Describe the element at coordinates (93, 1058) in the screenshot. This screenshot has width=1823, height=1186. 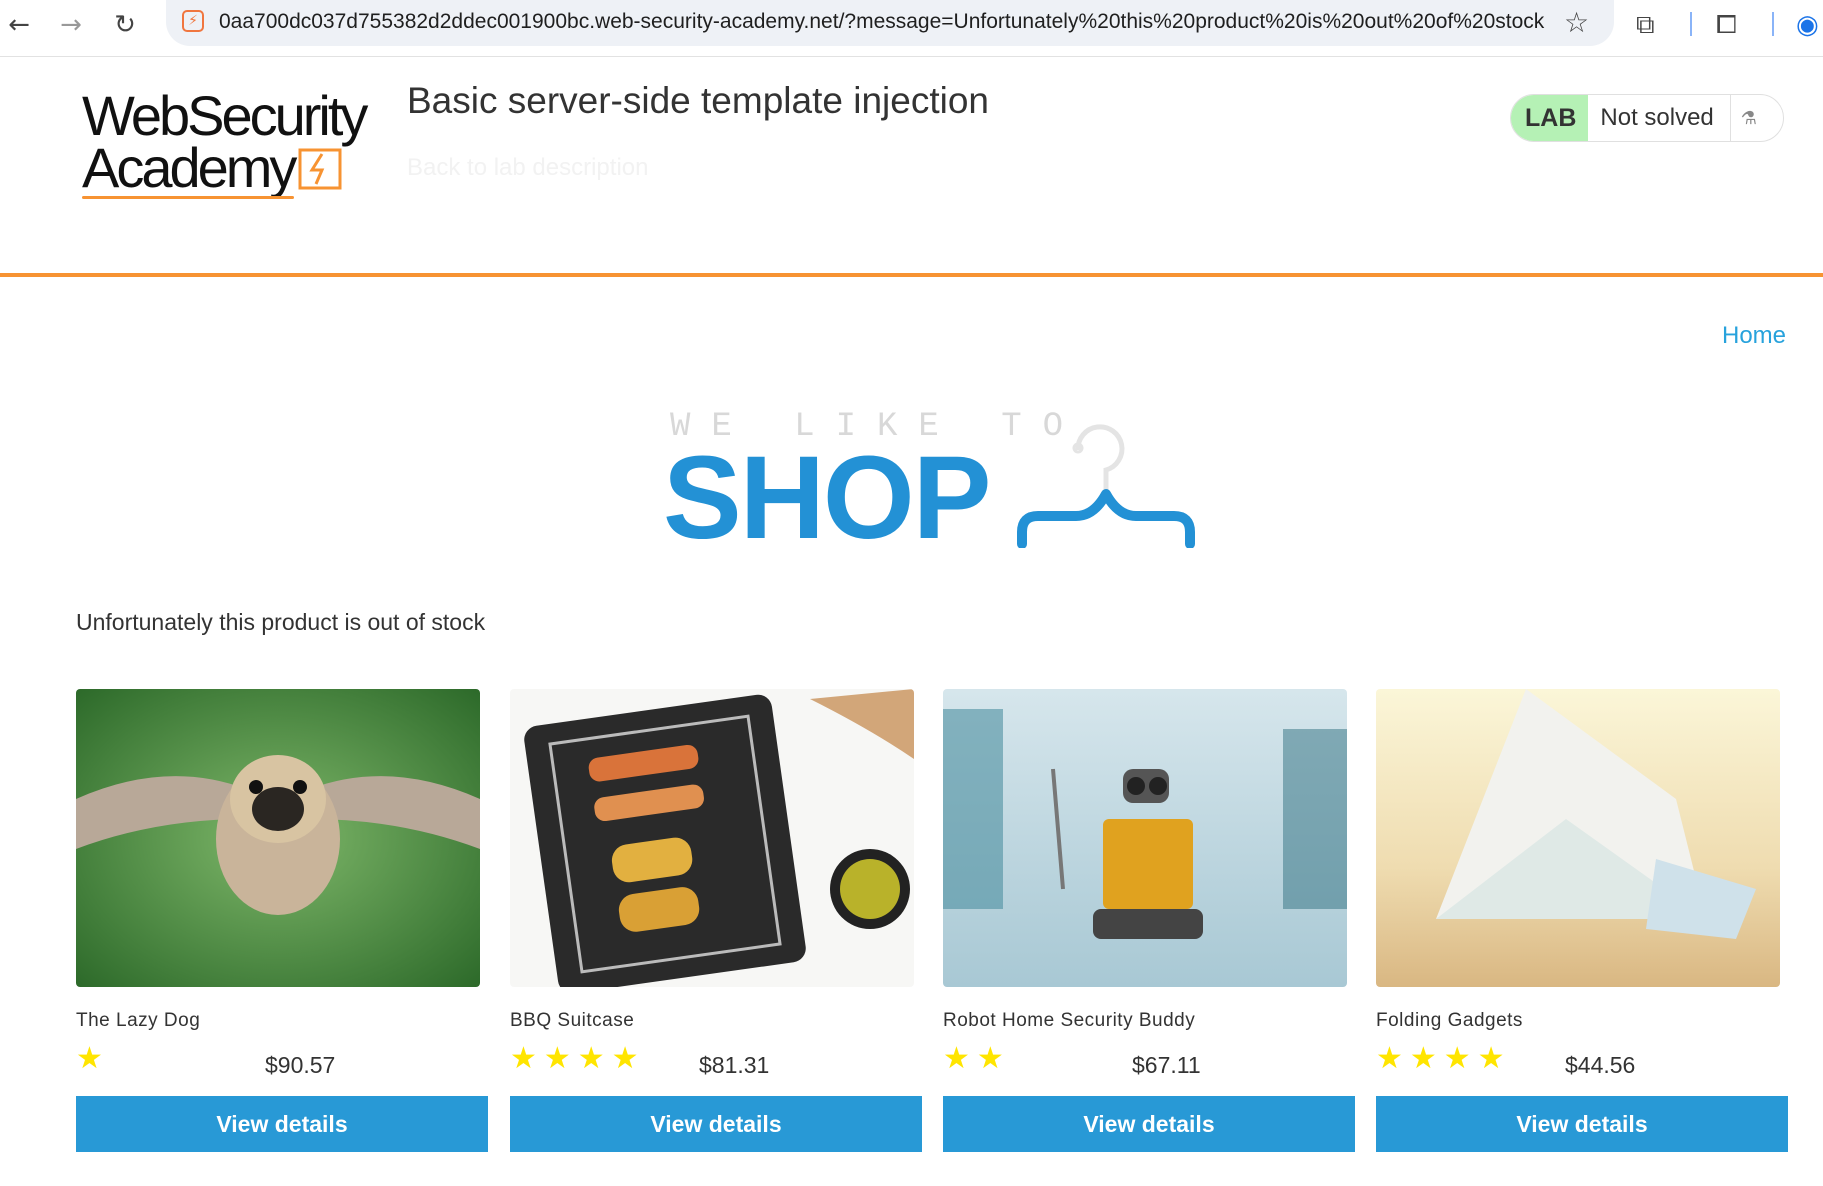
I see `rating-stars-icon: ★` at that location.